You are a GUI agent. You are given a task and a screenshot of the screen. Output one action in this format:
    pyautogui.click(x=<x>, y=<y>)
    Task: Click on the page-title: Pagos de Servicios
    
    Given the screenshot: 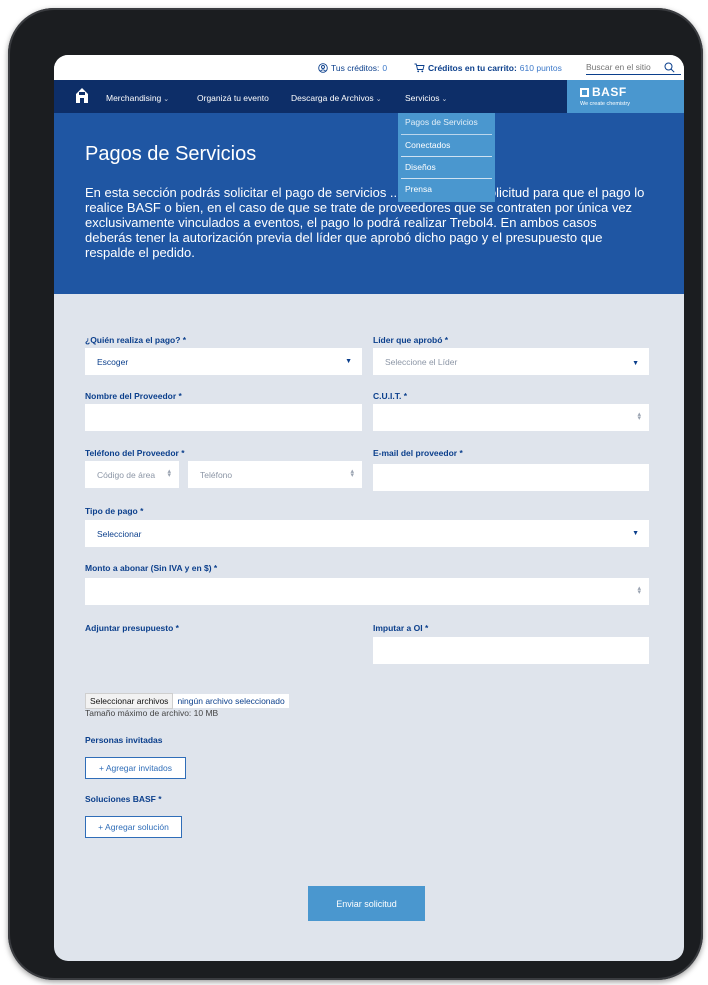 What is the action you would take?
    pyautogui.click(x=171, y=154)
    